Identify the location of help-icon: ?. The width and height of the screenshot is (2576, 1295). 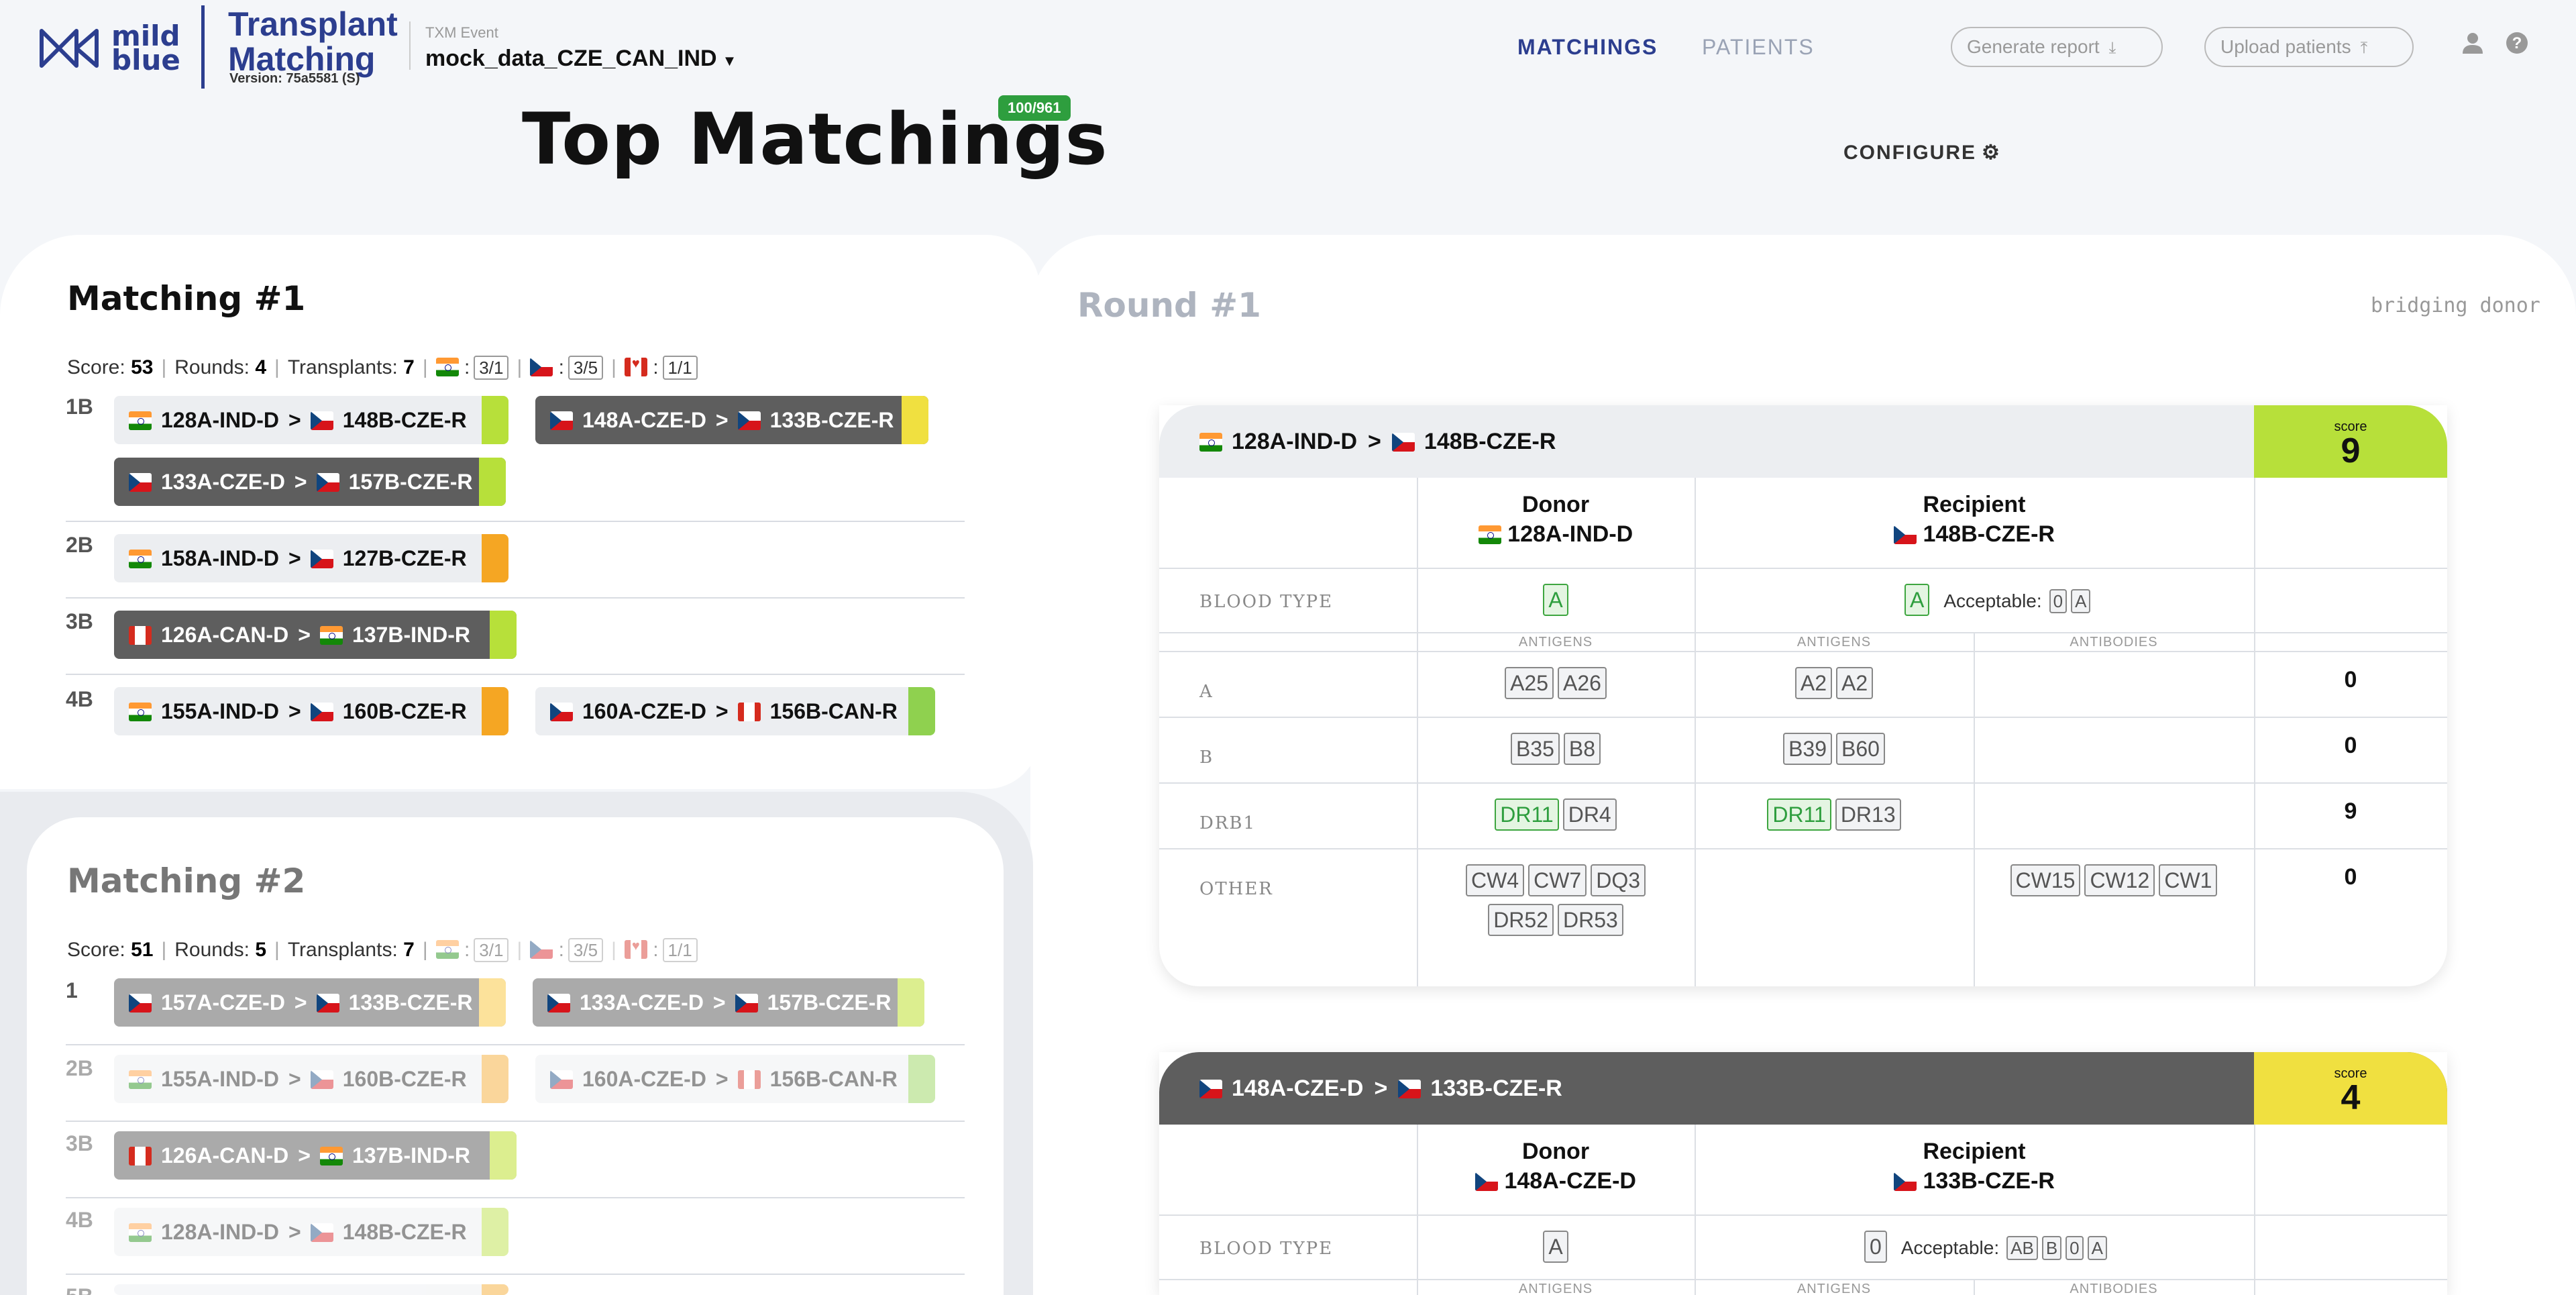
(2517, 45).